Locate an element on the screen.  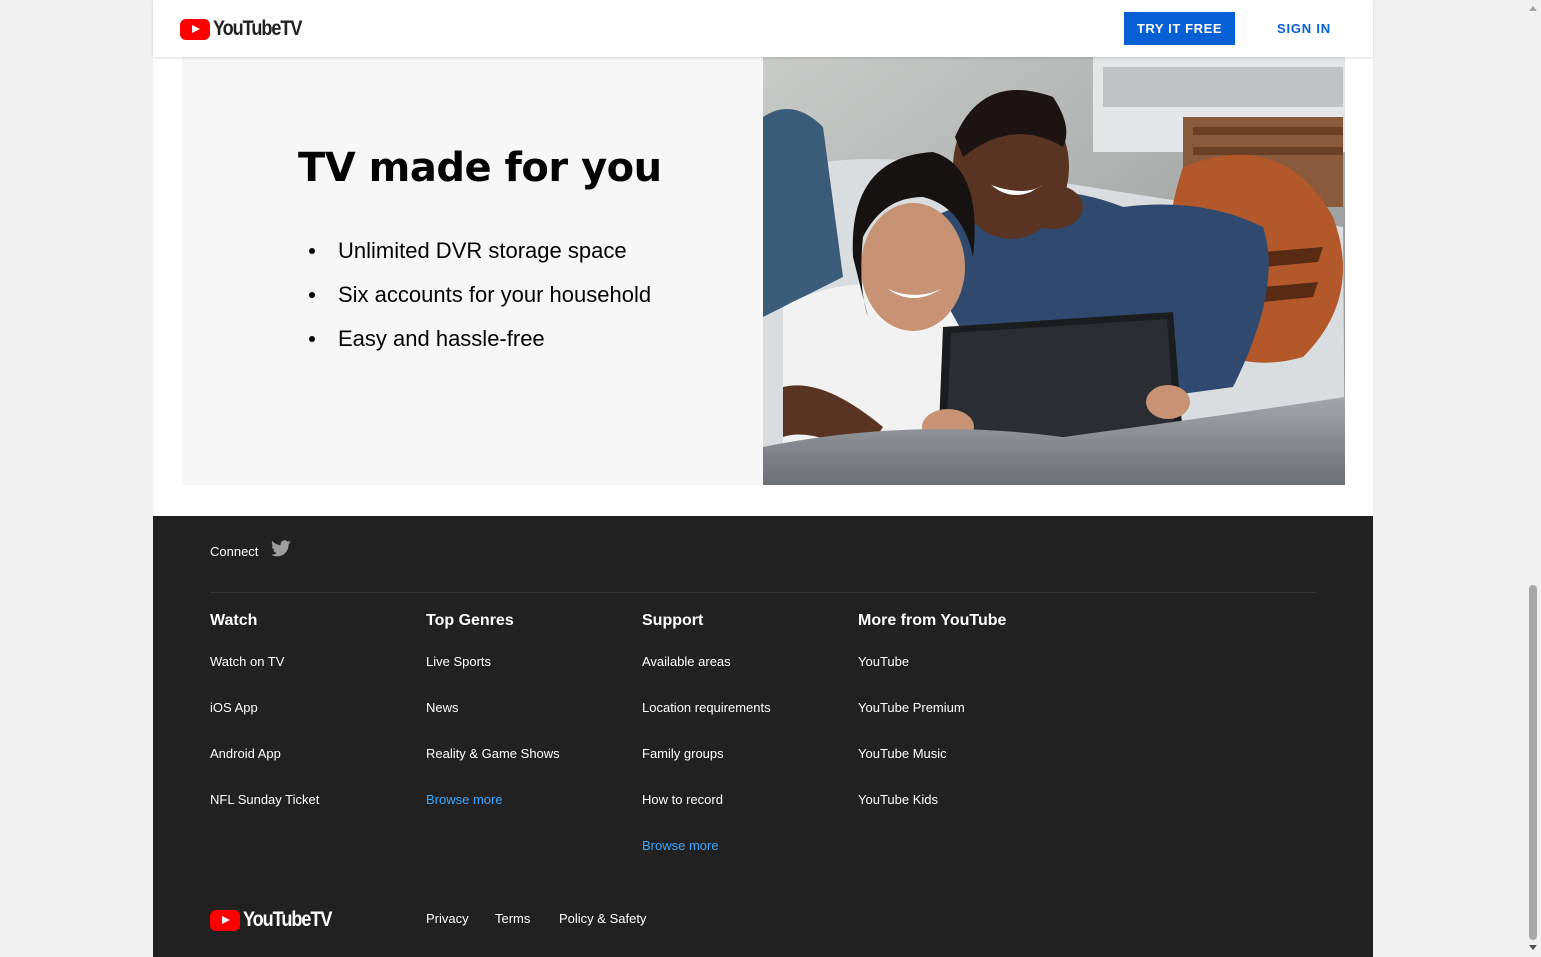
scroll-up-arrow-icon is located at coordinates (1533, 8).